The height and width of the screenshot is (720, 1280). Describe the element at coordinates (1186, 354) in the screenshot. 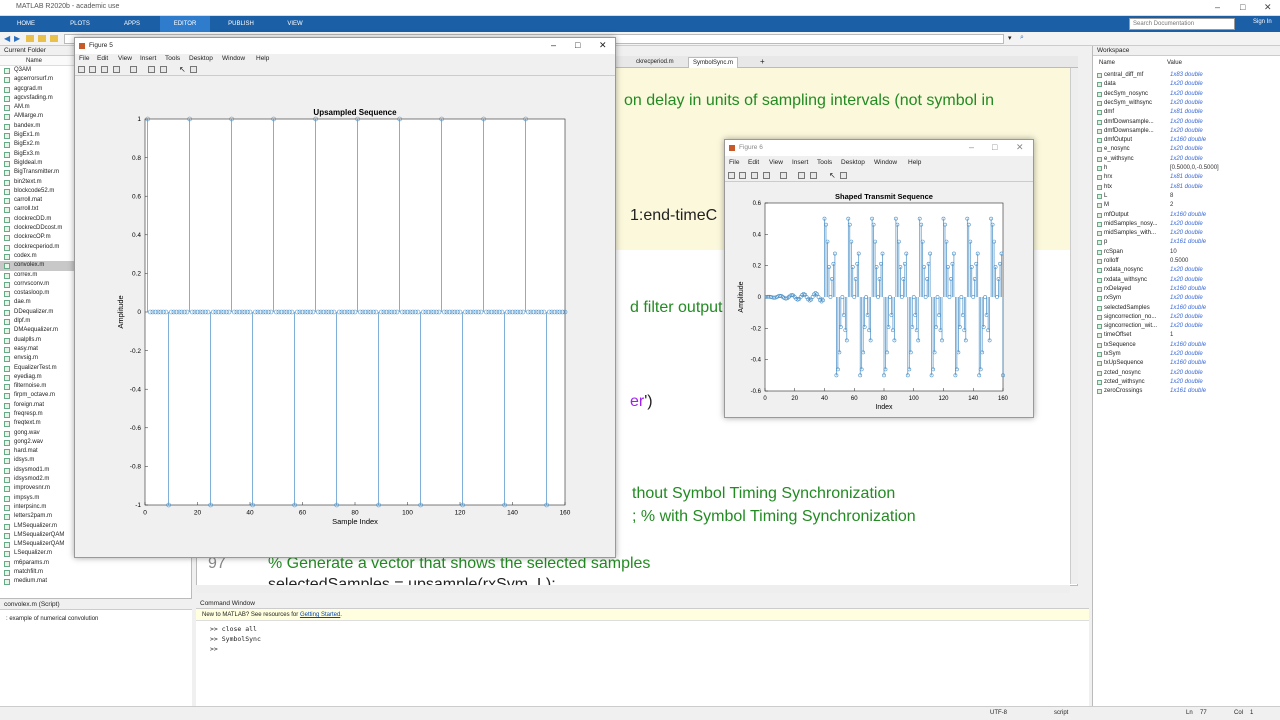

I see `workspace-row: txSym 1x20 double` at that location.